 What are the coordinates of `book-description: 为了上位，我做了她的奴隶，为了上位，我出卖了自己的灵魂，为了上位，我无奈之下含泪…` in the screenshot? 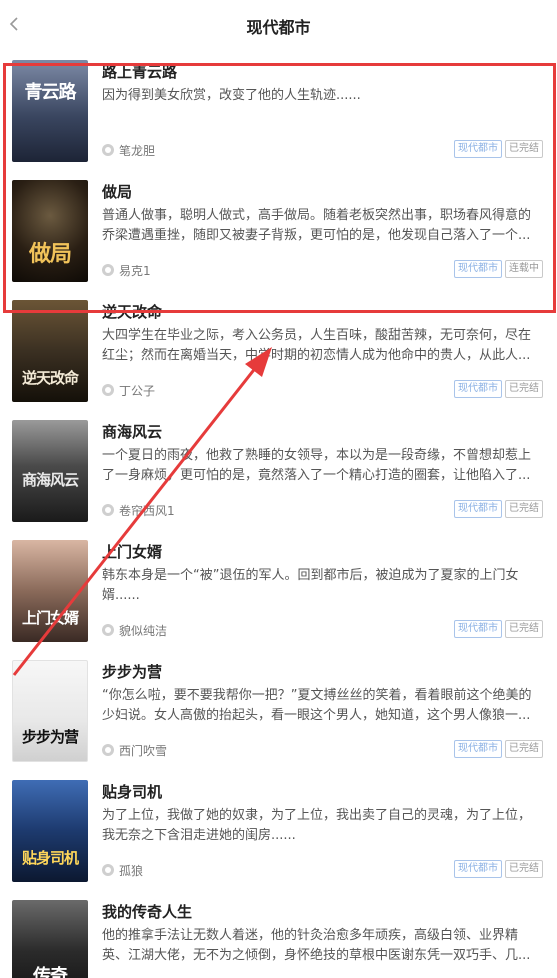 It's located at (317, 825).